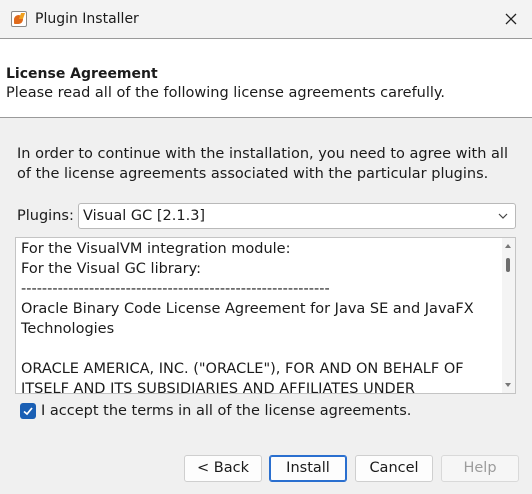 Image resolution: width=532 pixels, height=494 pixels. I want to click on title-bar: Plugin Installer, so click(266, 19).